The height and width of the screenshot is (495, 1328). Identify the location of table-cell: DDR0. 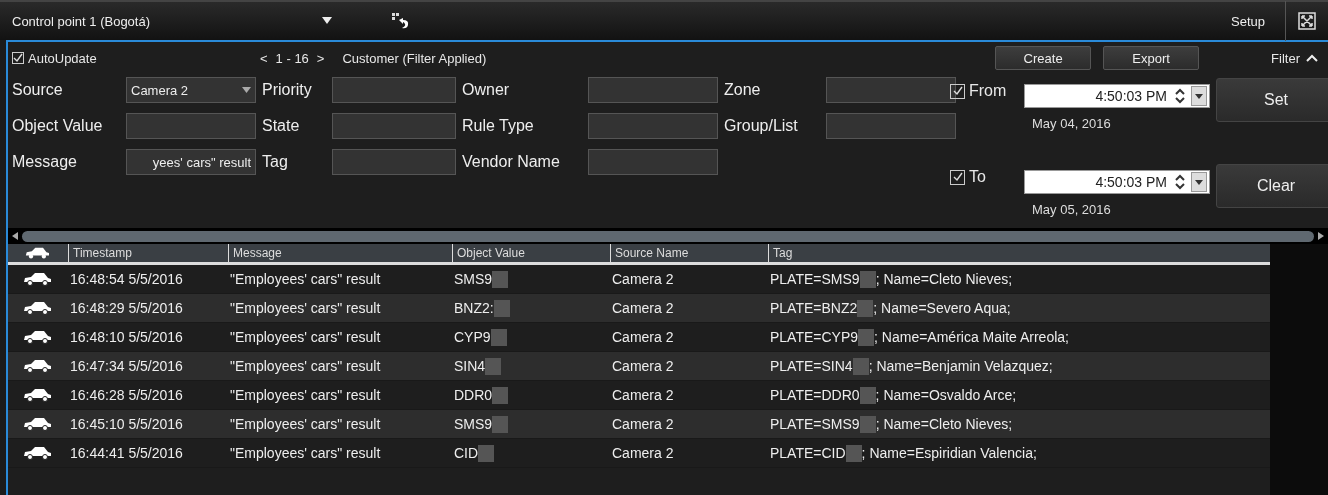
(473, 395).